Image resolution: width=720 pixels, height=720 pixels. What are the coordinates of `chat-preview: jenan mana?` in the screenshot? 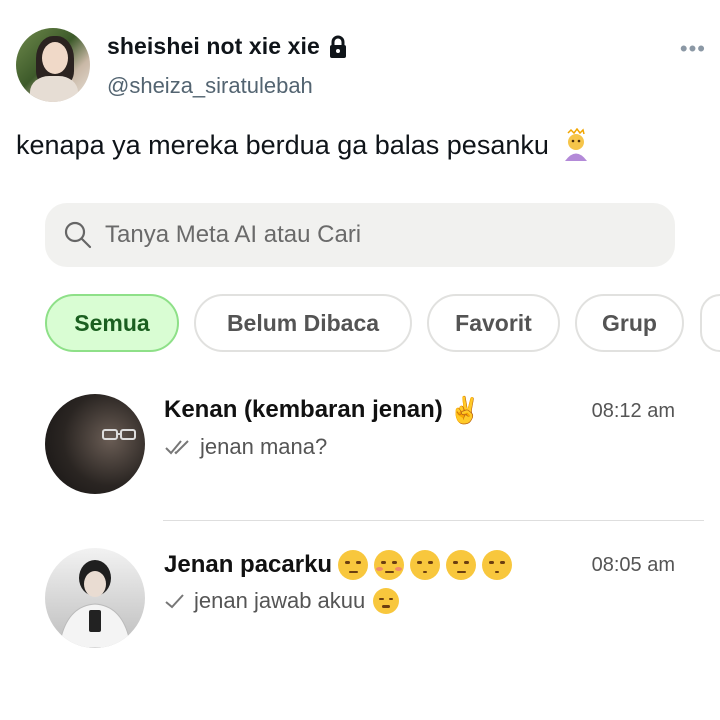 It's located at (245, 447).